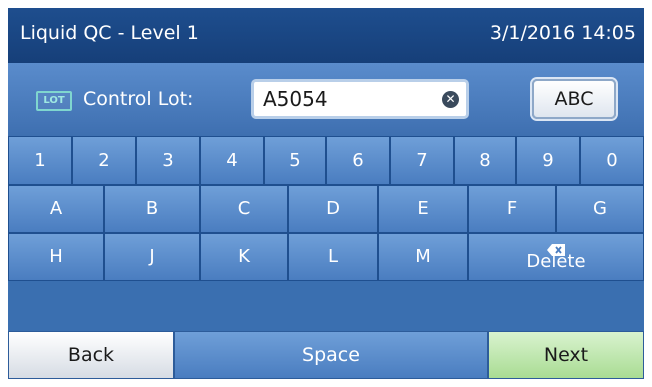  Describe the element at coordinates (168, 160) in the screenshot. I see `key-3: 3` at that location.